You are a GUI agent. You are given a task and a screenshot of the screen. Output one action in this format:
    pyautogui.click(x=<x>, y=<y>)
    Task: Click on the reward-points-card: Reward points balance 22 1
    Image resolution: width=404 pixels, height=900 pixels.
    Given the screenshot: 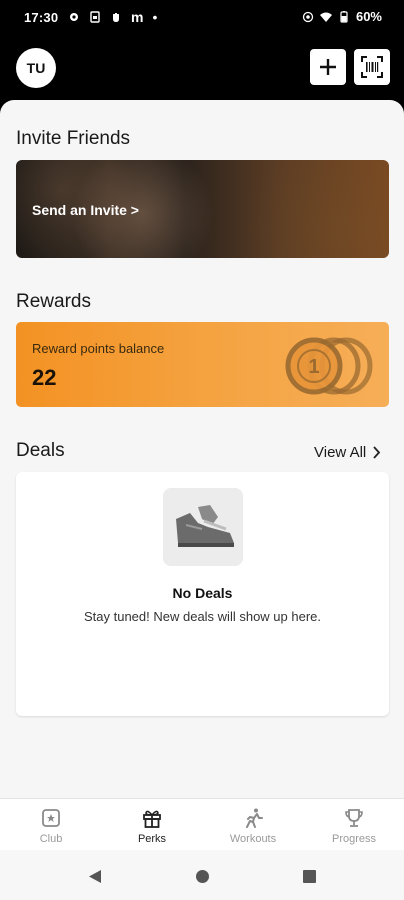 What is the action you would take?
    pyautogui.click(x=202, y=364)
    